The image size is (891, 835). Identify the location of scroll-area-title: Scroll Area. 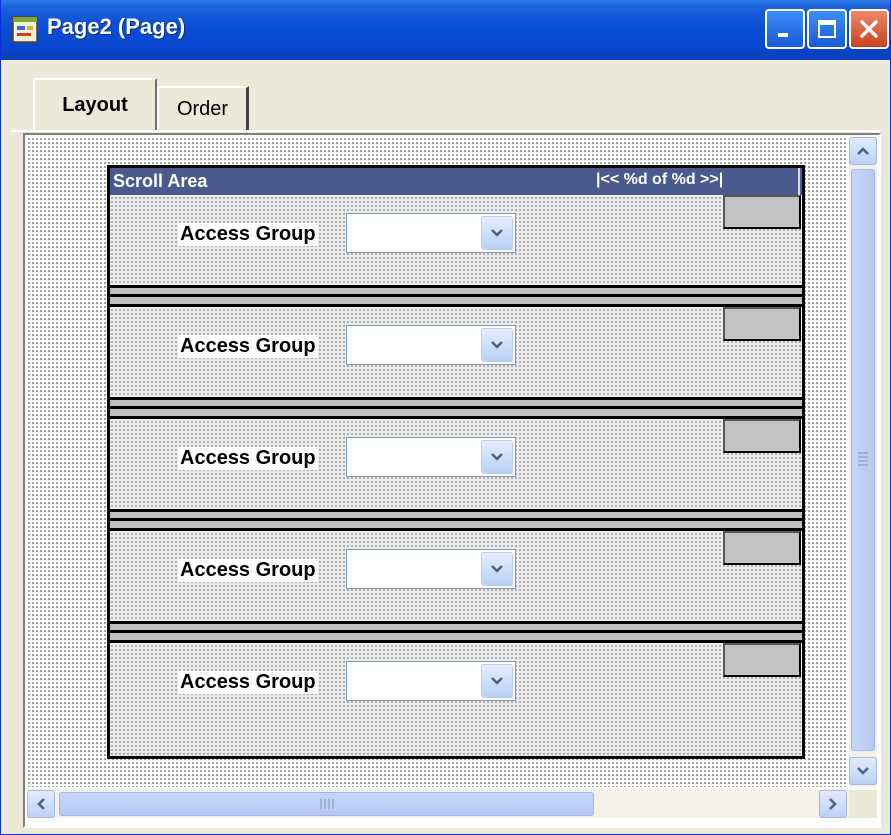
(160, 181).